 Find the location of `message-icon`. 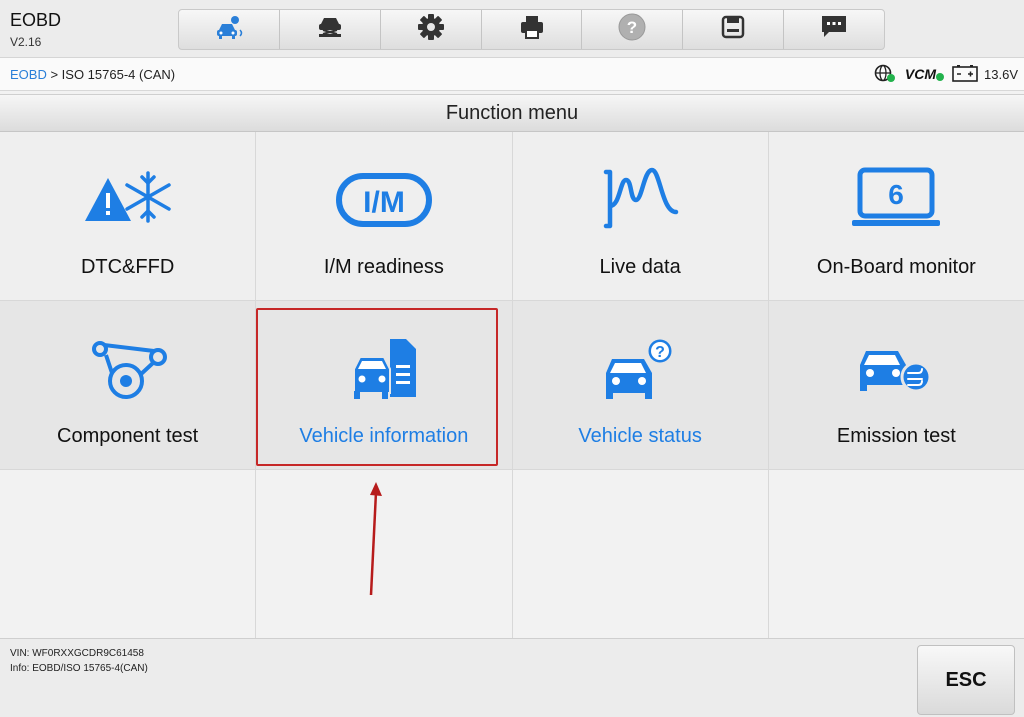

message-icon is located at coordinates (834, 29).